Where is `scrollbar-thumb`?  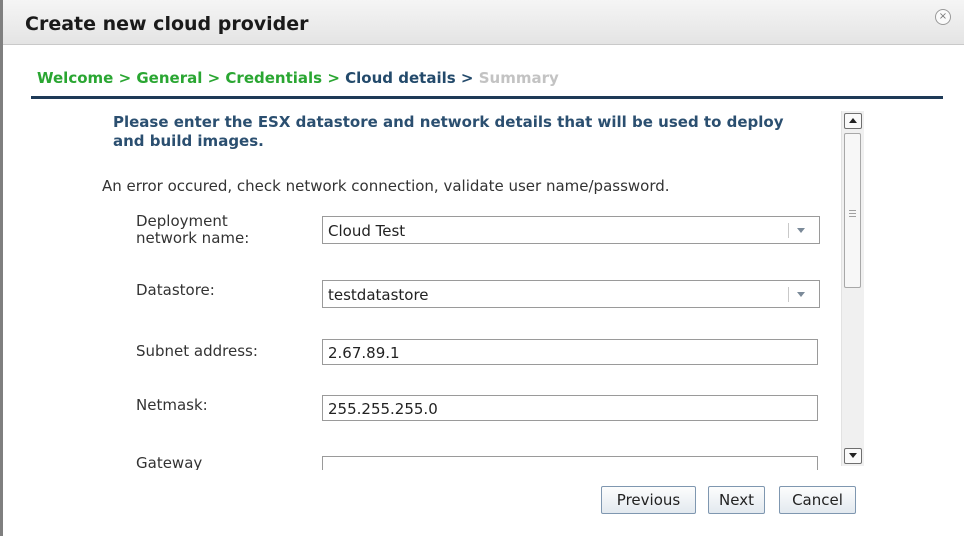 scrollbar-thumb is located at coordinates (852, 210).